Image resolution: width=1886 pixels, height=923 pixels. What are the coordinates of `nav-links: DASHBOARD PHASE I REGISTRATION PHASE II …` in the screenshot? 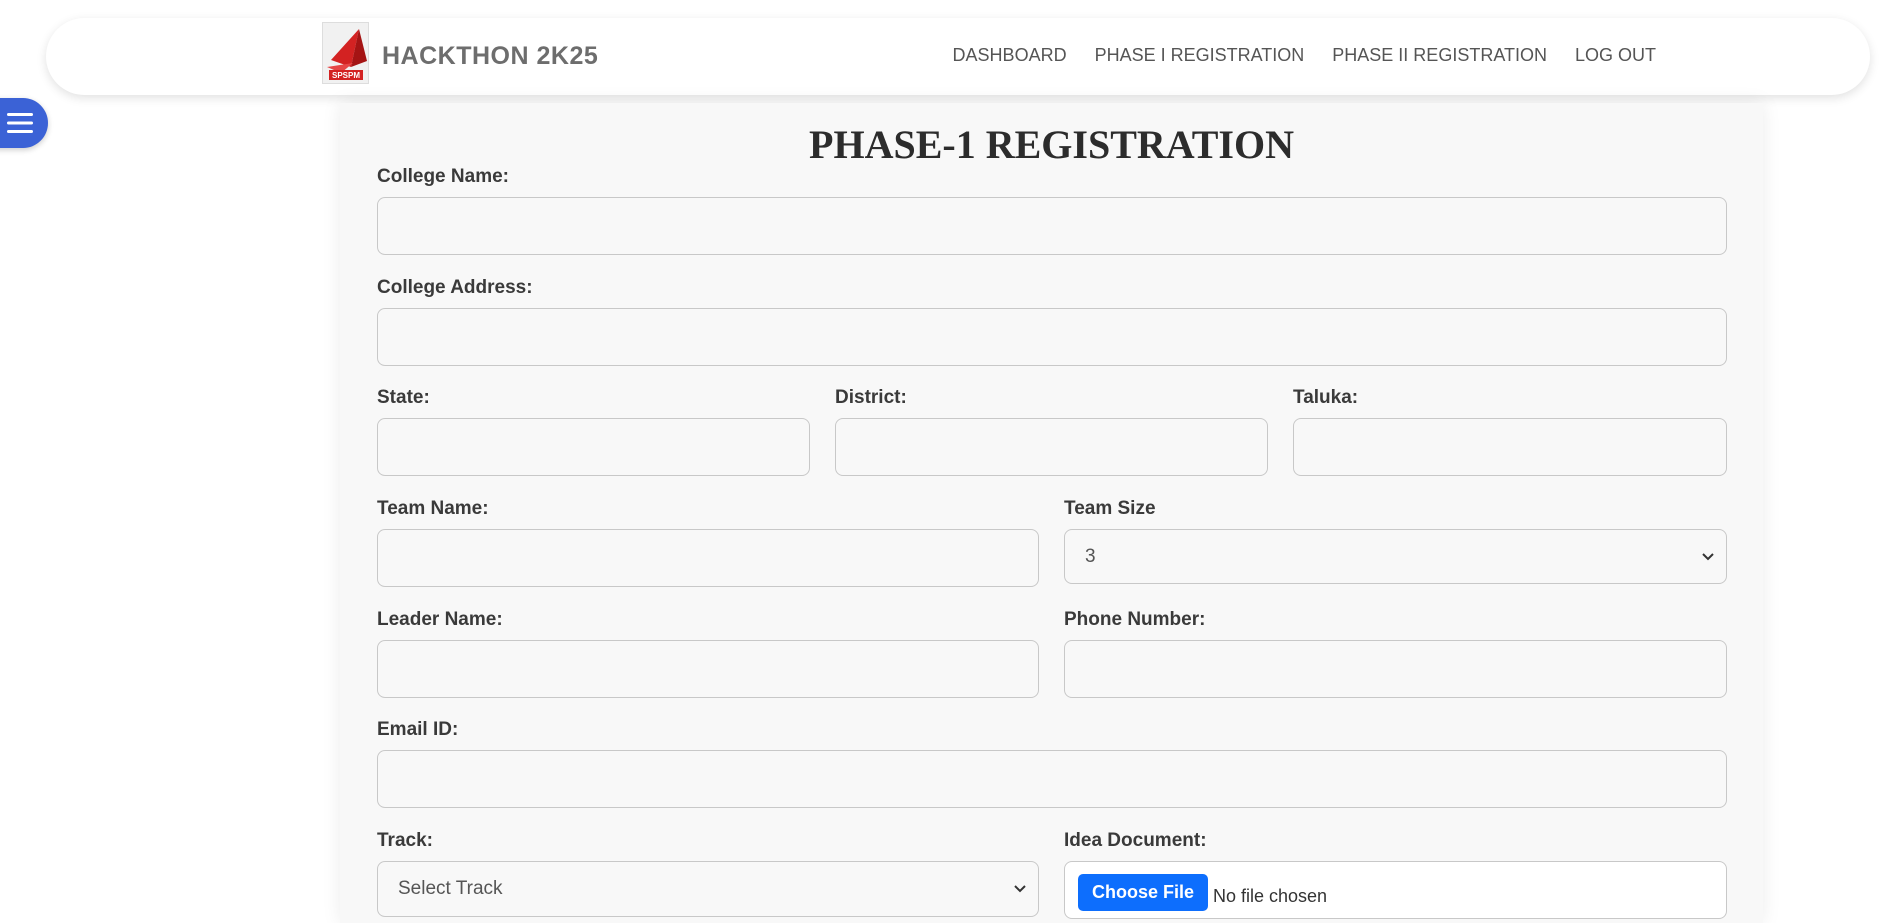 It's located at (1304, 55).